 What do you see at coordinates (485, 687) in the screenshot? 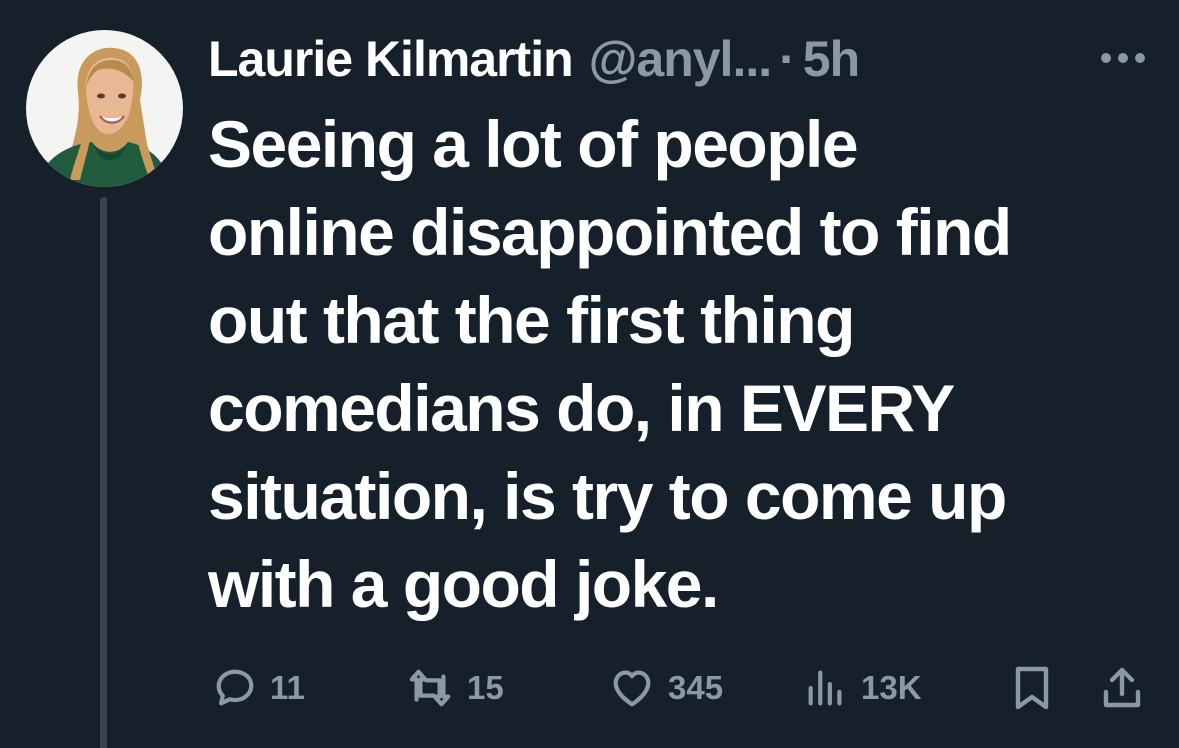
I see `retweet-count: 15` at bounding box center [485, 687].